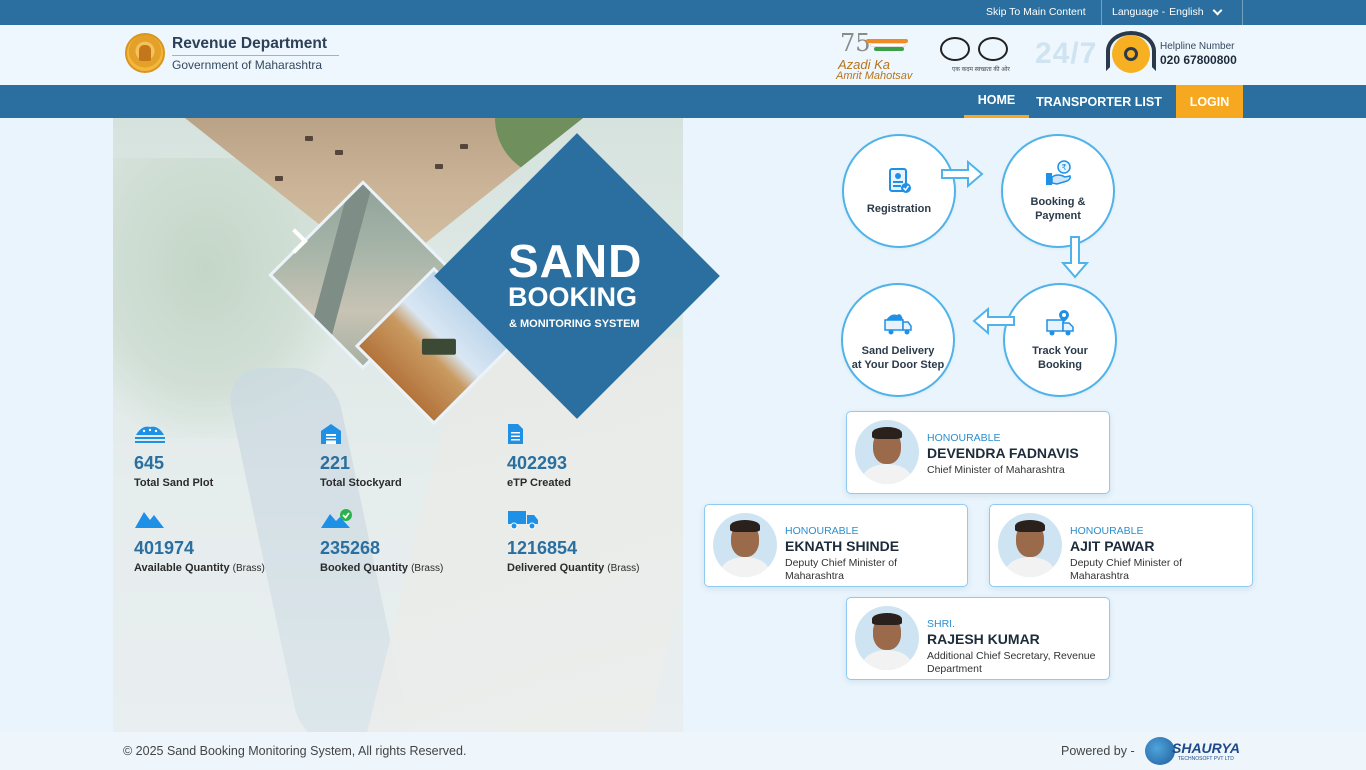 The height and width of the screenshot is (770, 1366). Describe the element at coordinates (1186, 12) in the screenshot. I see `language-value: English` at that location.